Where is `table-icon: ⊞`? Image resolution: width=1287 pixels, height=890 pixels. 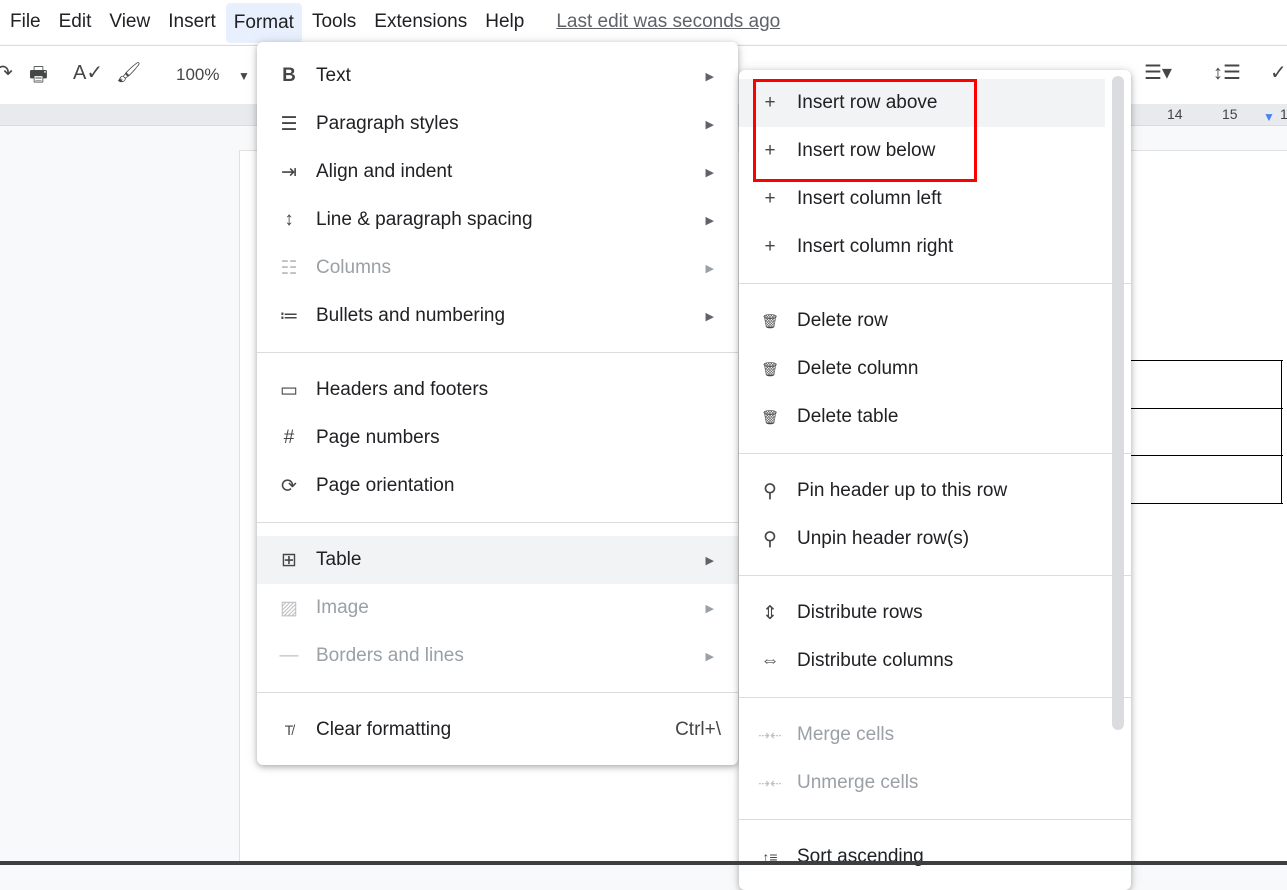 table-icon: ⊞ is located at coordinates (289, 560).